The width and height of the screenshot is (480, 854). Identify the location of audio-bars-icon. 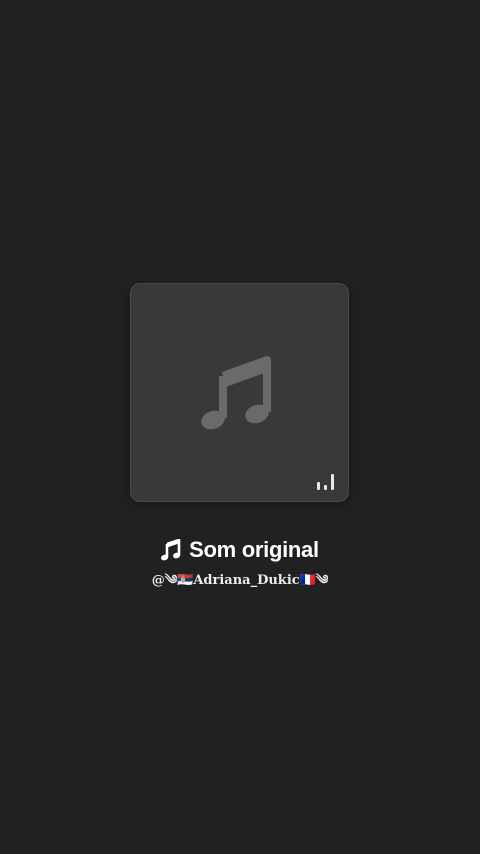
(325, 482).